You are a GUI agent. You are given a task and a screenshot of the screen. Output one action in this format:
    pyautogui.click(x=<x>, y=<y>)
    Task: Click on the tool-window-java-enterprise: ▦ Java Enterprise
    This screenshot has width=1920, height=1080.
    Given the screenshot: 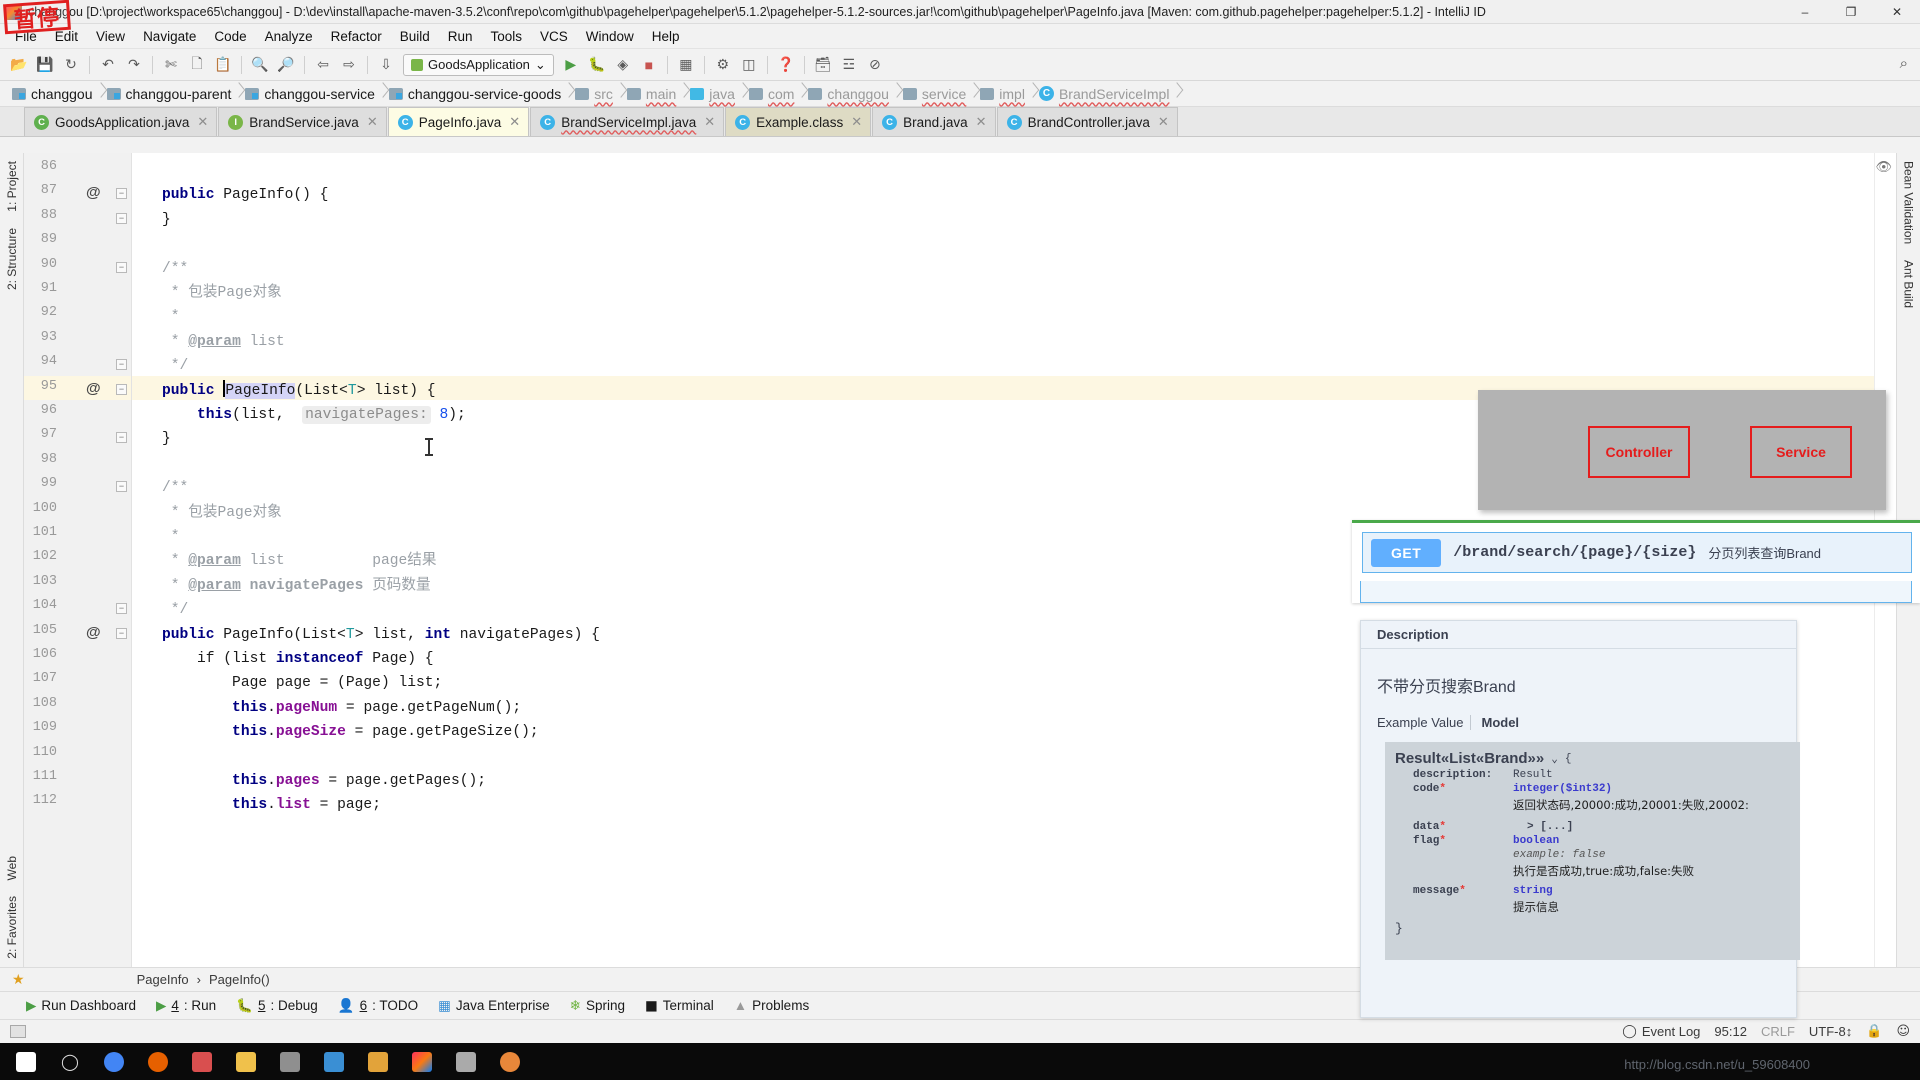 What is the action you would take?
    pyautogui.click(x=494, y=1006)
    